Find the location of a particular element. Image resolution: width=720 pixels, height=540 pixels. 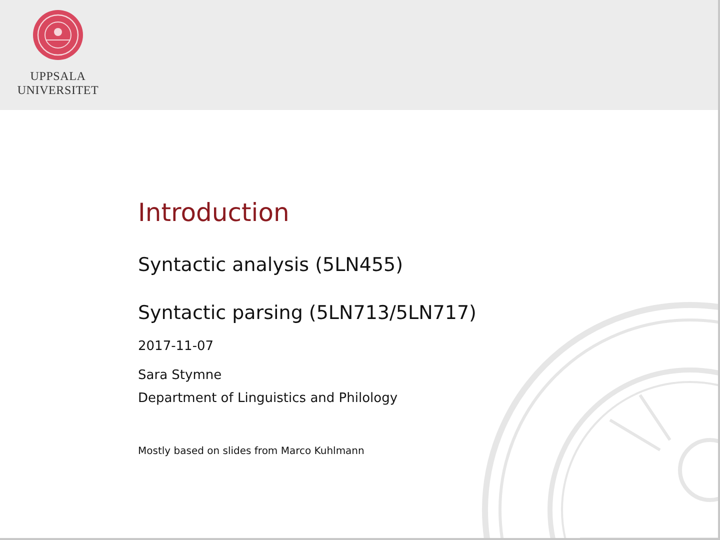

department-name: Department of Linguistics and Philology is located at coordinates (268, 398).